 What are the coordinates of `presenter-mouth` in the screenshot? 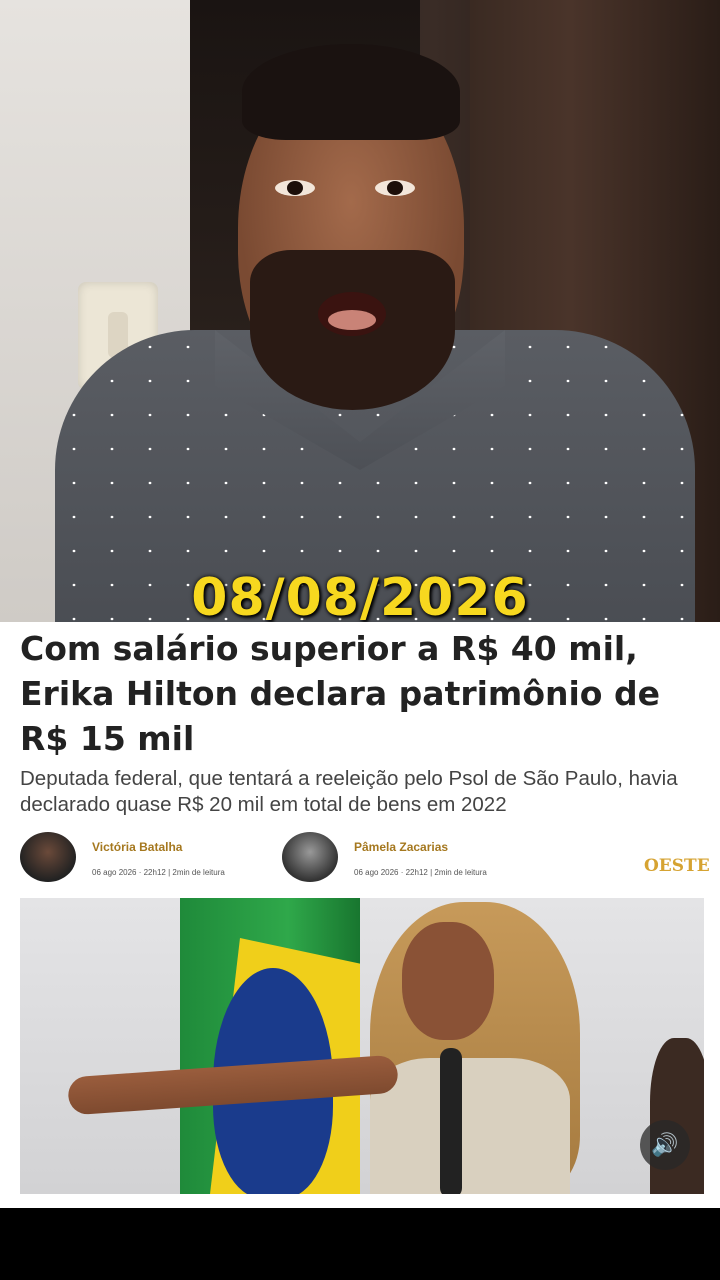 It's located at (352, 314).